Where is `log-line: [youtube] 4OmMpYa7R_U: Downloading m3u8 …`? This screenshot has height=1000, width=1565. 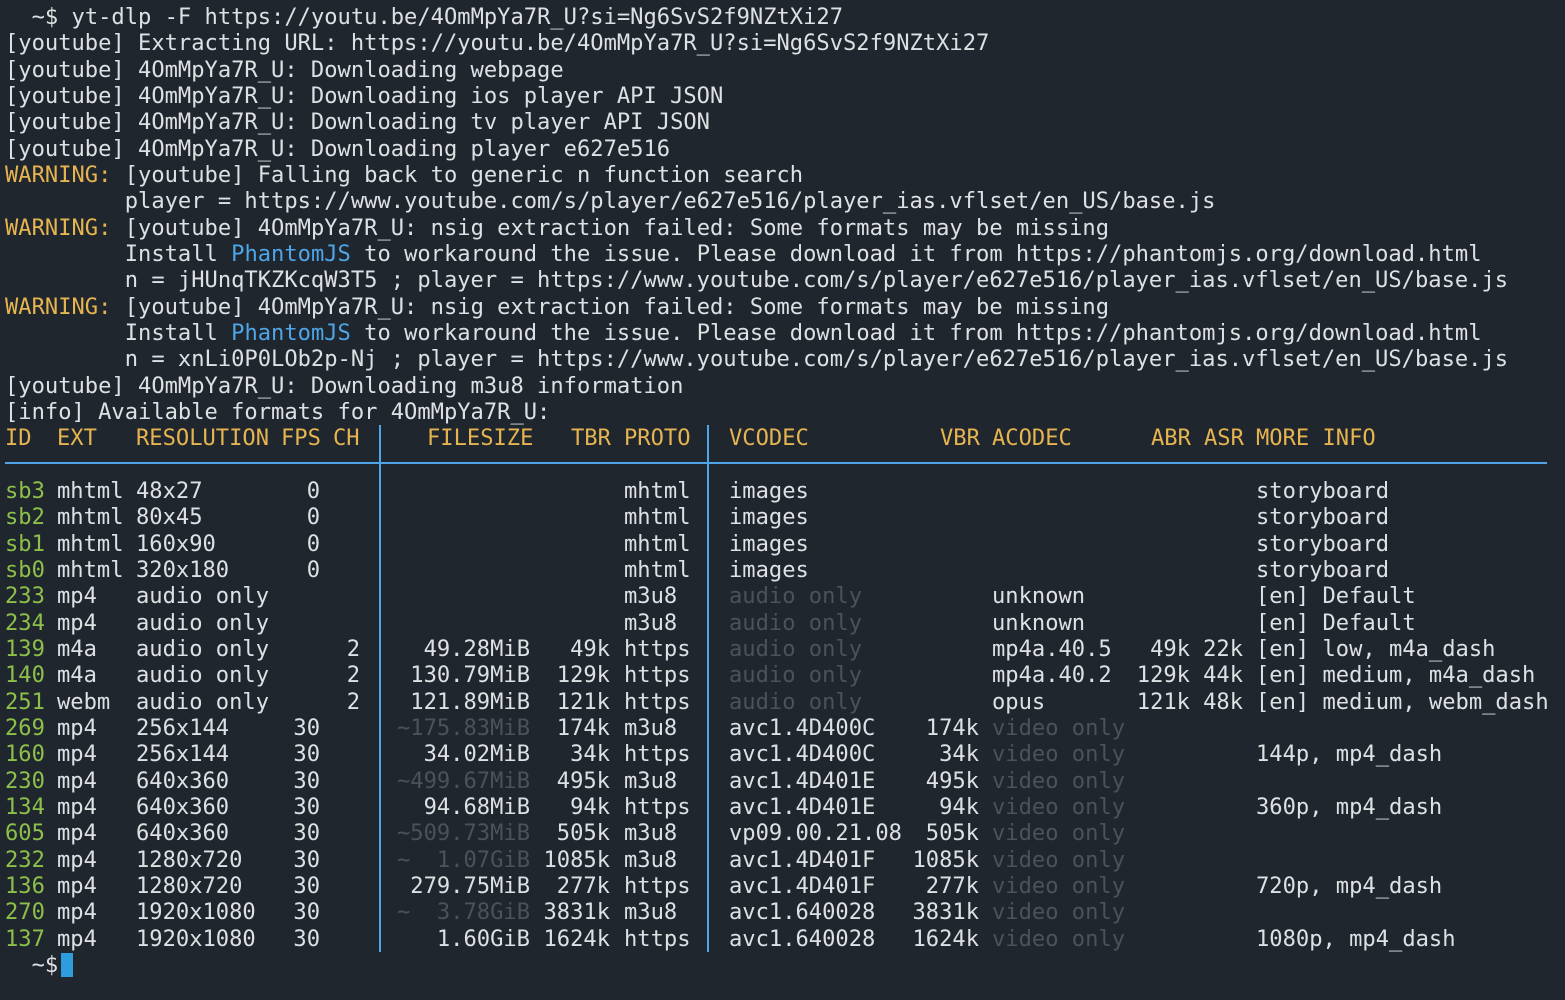 log-line: [youtube] 4OmMpYa7R_U: Downloading m3u8 … is located at coordinates (344, 385).